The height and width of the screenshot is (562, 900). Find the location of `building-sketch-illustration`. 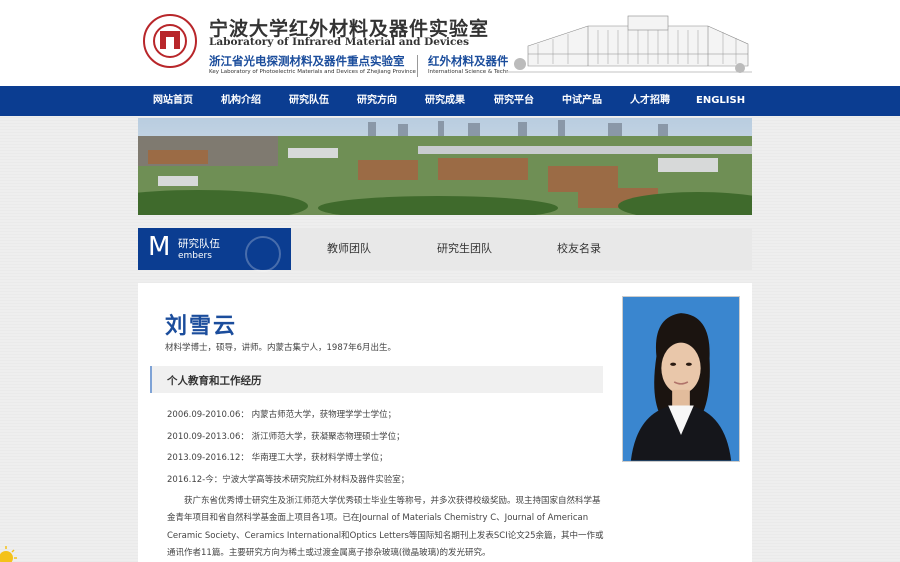

building-sketch-illustration is located at coordinates (630, 44).